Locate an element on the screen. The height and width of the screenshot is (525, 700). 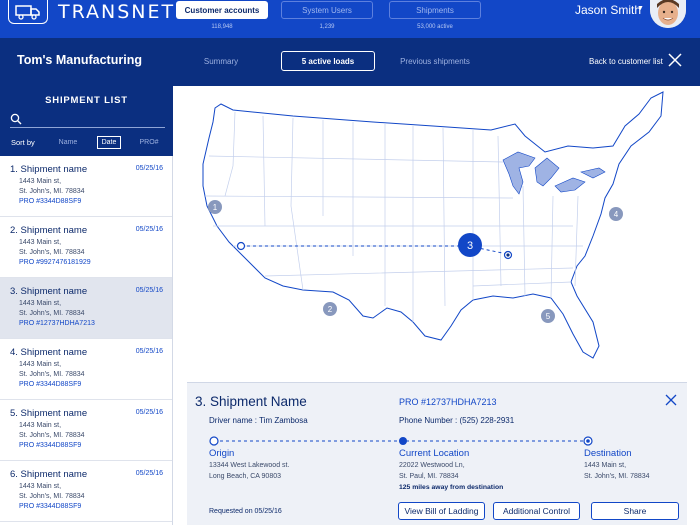
svg-text: 3 is located at coordinates (470, 246).